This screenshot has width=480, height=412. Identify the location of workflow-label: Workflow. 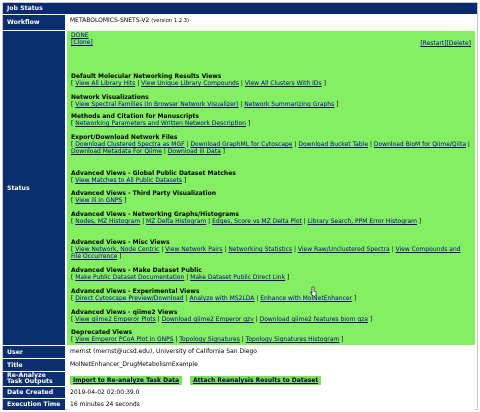
(34, 22).